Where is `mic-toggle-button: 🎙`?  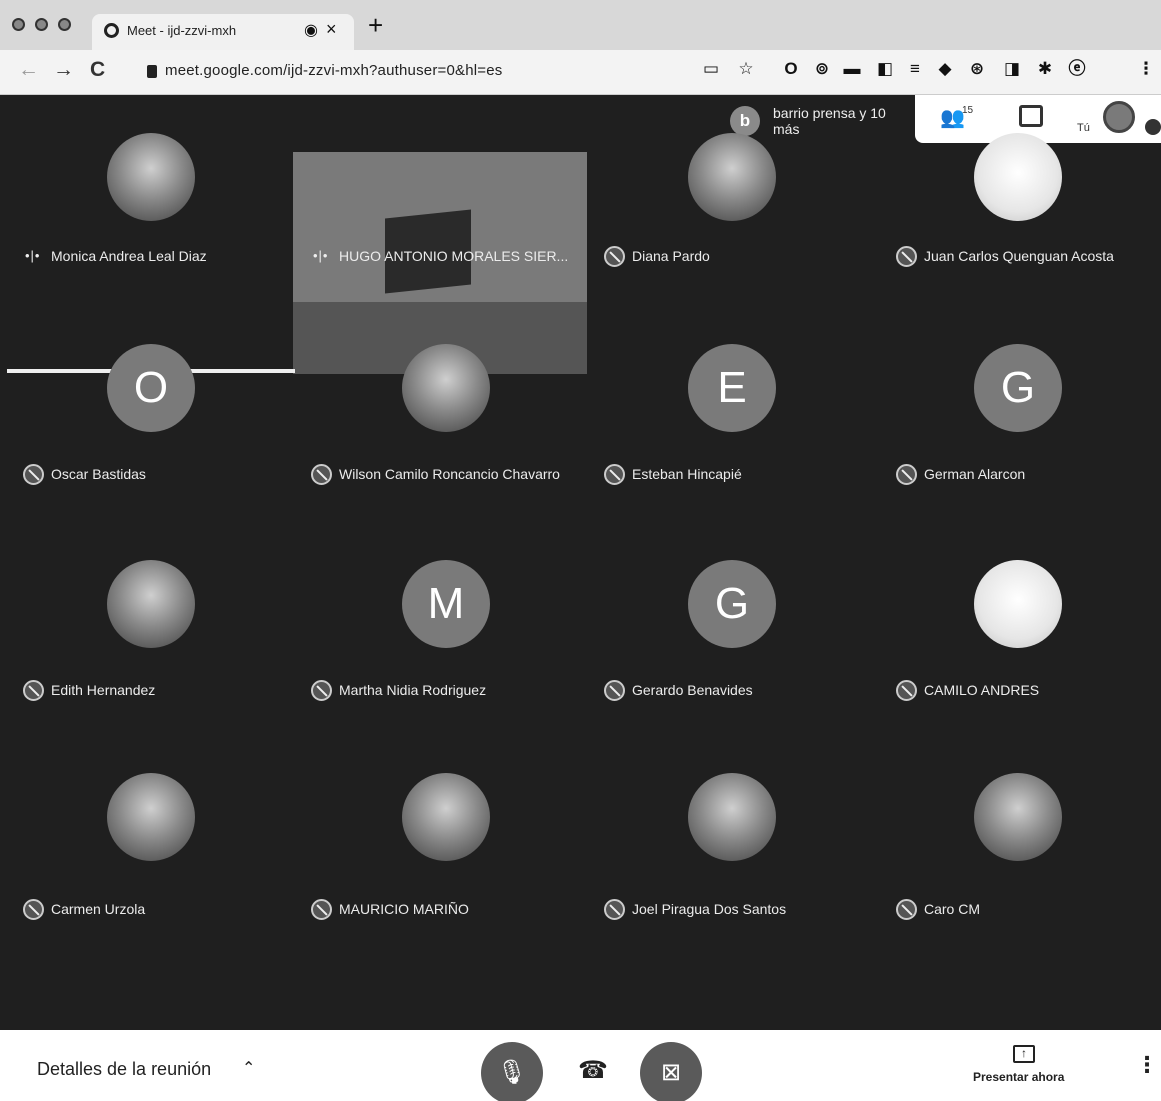 mic-toggle-button: 🎙 is located at coordinates (512, 1071).